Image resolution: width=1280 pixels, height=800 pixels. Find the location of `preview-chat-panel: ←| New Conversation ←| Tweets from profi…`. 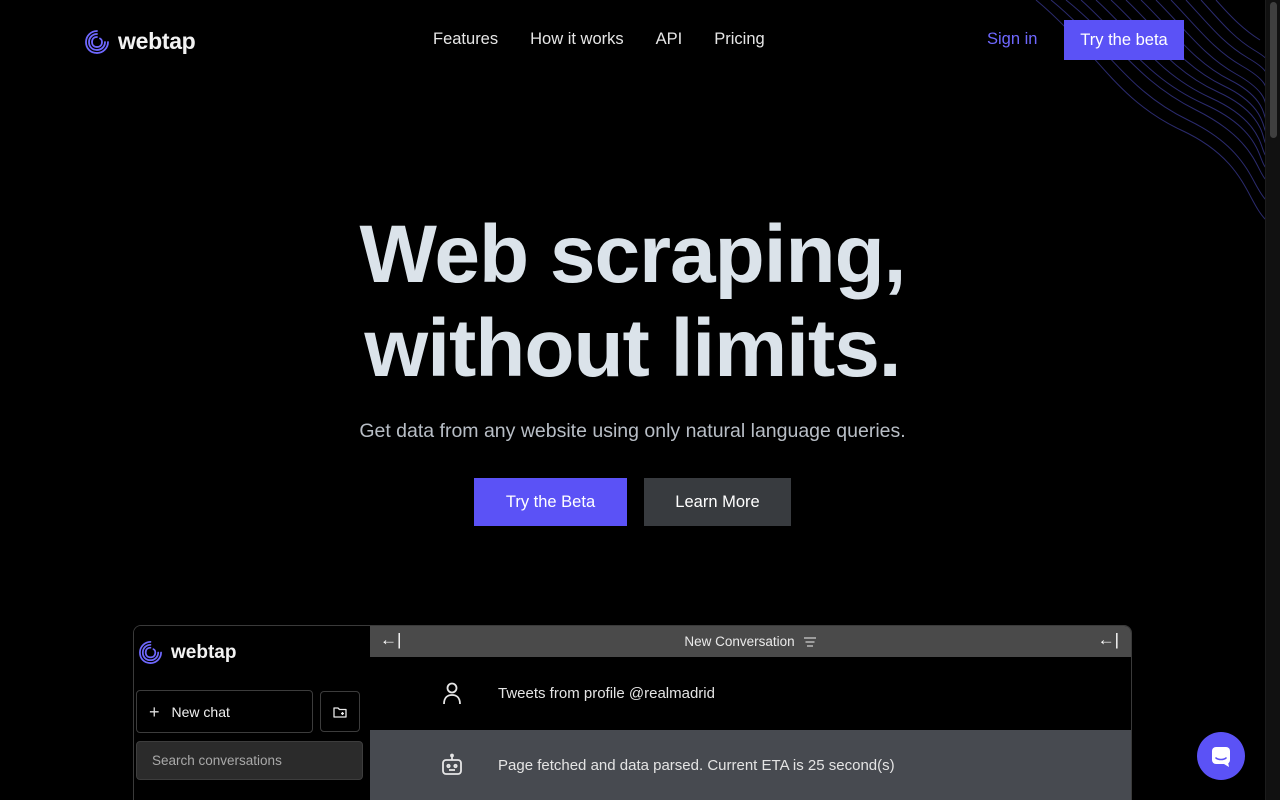

preview-chat-panel: ←| New Conversation ←| Tweets from profi… is located at coordinates (750, 713).